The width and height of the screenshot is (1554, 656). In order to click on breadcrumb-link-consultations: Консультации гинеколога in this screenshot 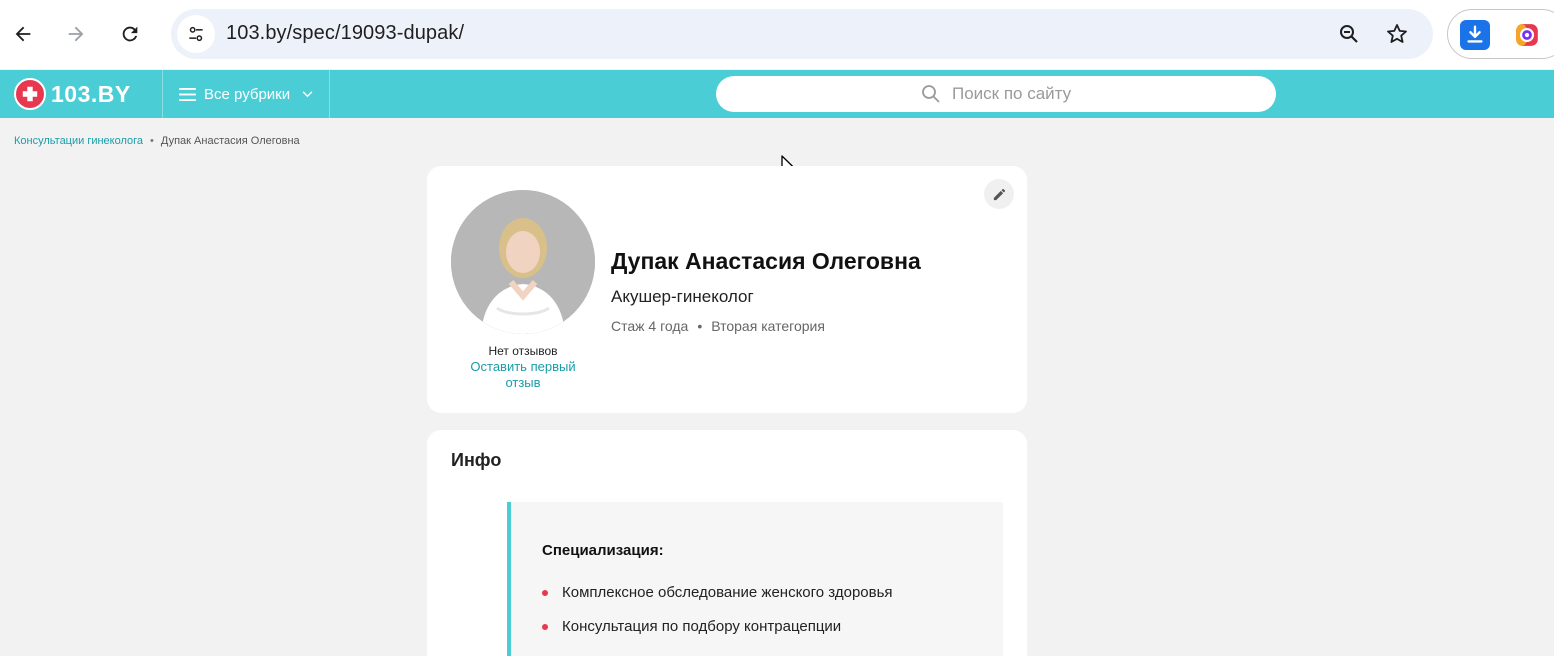, I will do `click(78, 141)`.